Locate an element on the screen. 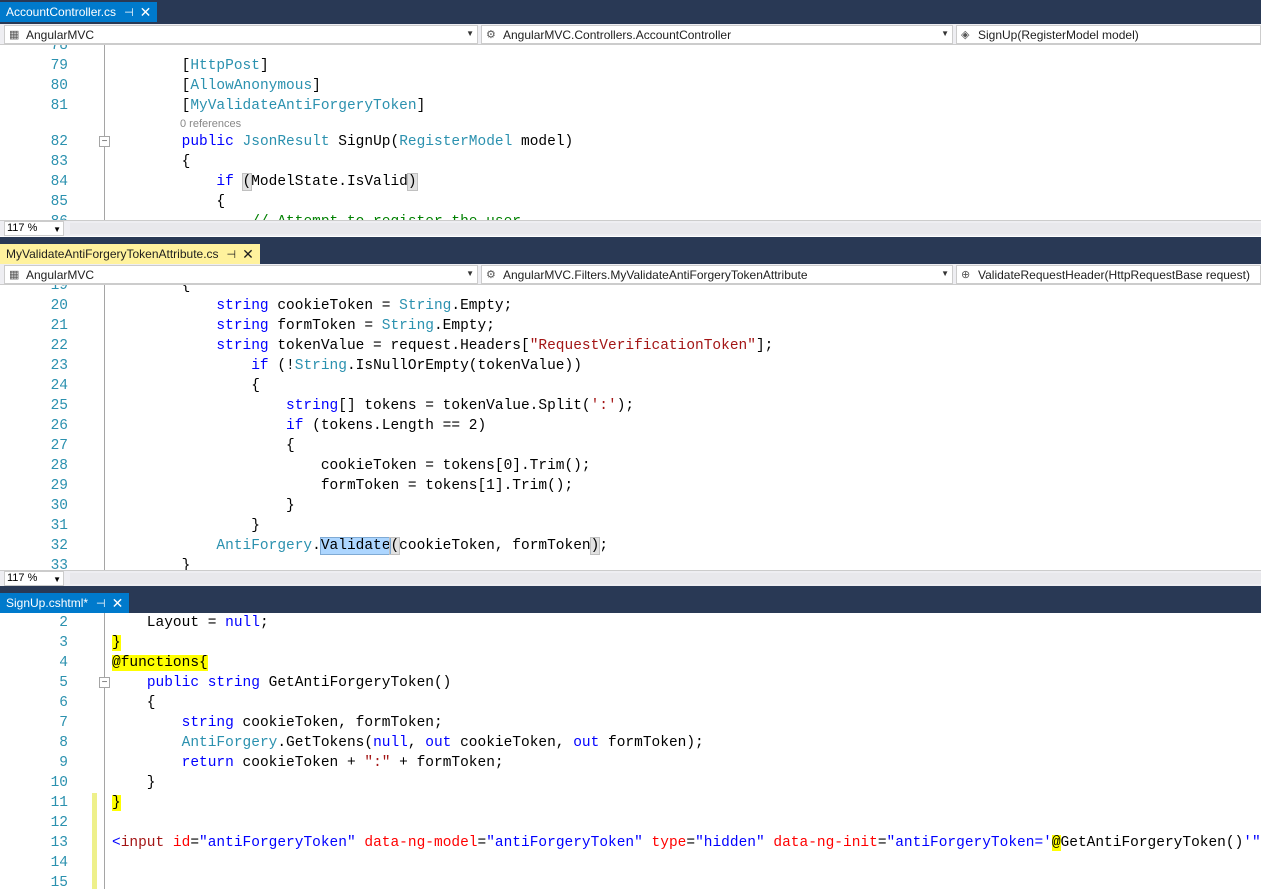 The height and width of the screenshot is (889, 1261). code-token: if is located at coordinates (295, 426).